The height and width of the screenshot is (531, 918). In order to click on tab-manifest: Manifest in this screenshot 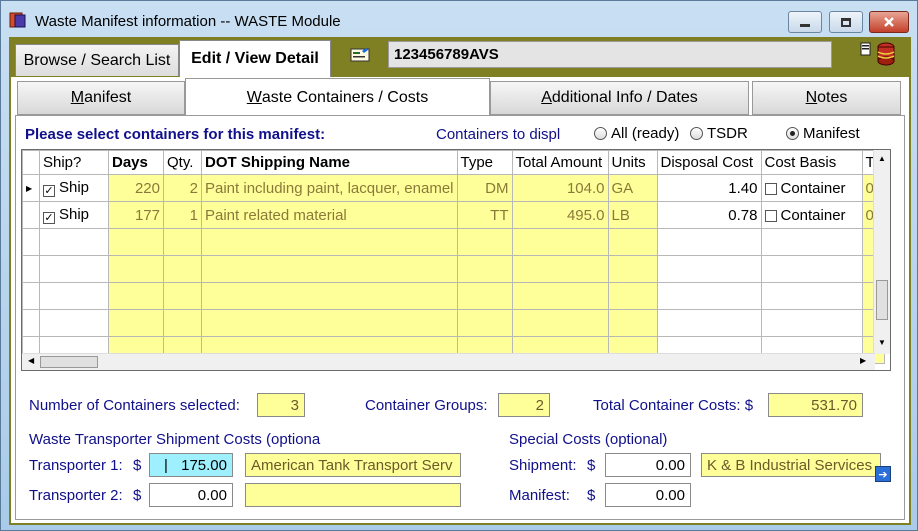, I will do `click(101, 98)`.